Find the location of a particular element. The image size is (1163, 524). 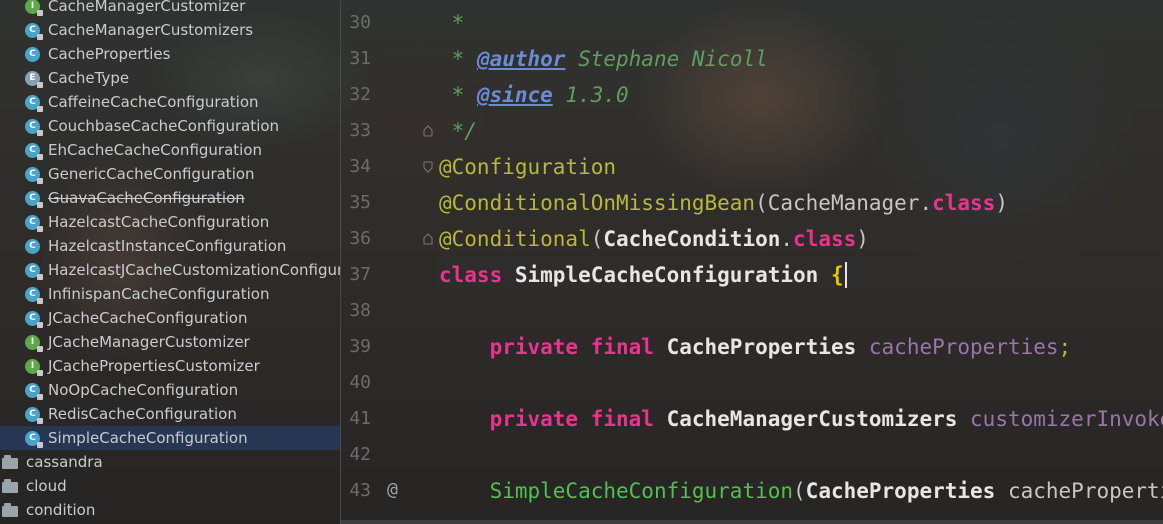

tree-item-j-cache-cache-configuration: C JCacheCacheConfiguration is located at coordinates (170, 318).